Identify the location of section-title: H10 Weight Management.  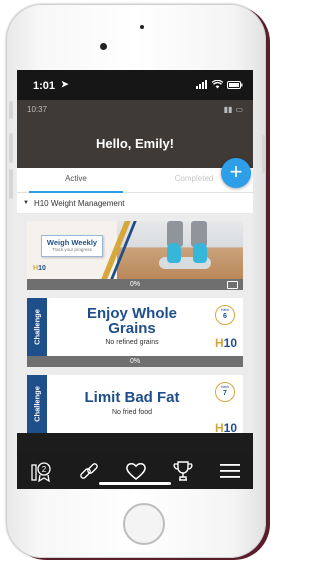
(79, 203).